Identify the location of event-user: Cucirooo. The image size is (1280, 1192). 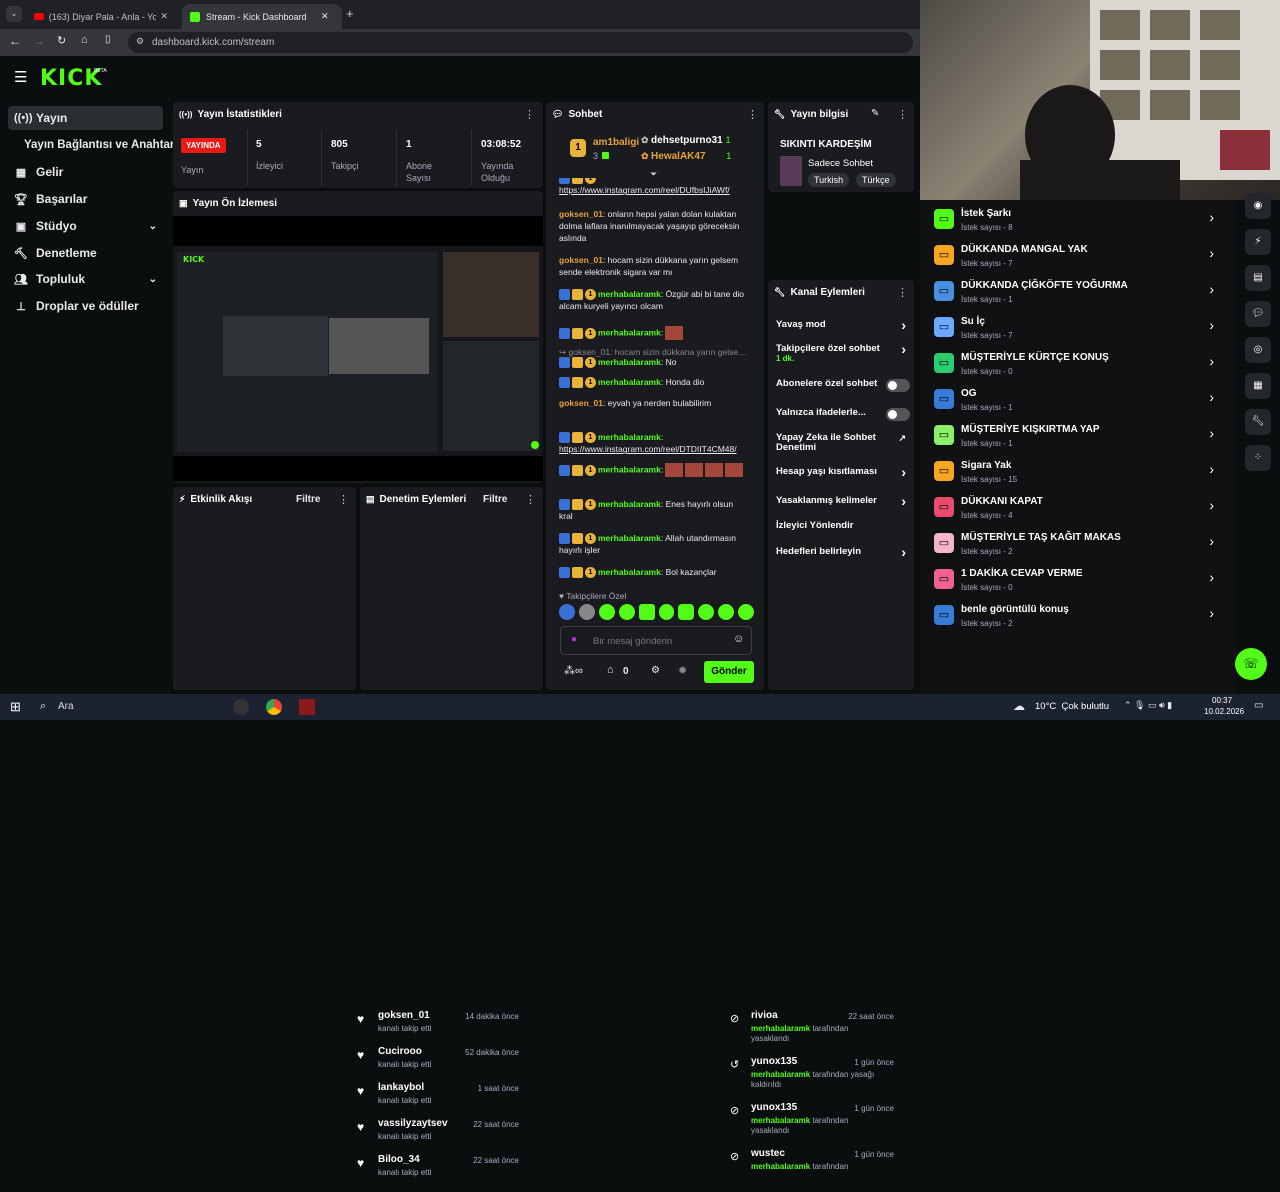
(400, 1051).